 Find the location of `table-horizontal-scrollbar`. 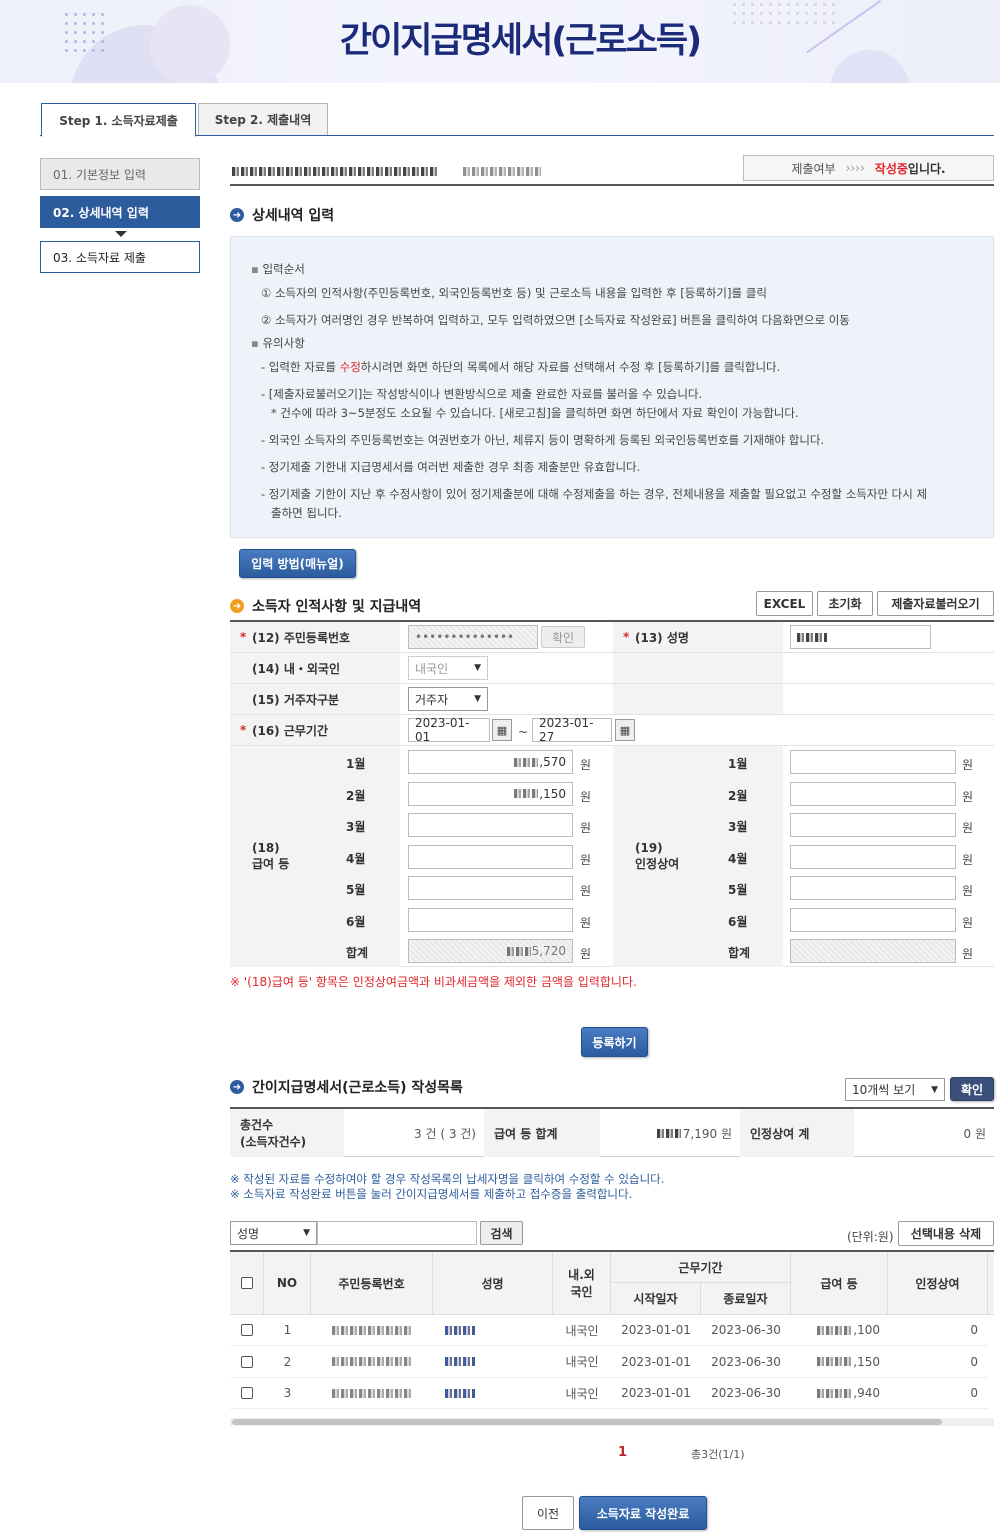

table-horizontal-scrollbar is located at coordinates (612, 1422).